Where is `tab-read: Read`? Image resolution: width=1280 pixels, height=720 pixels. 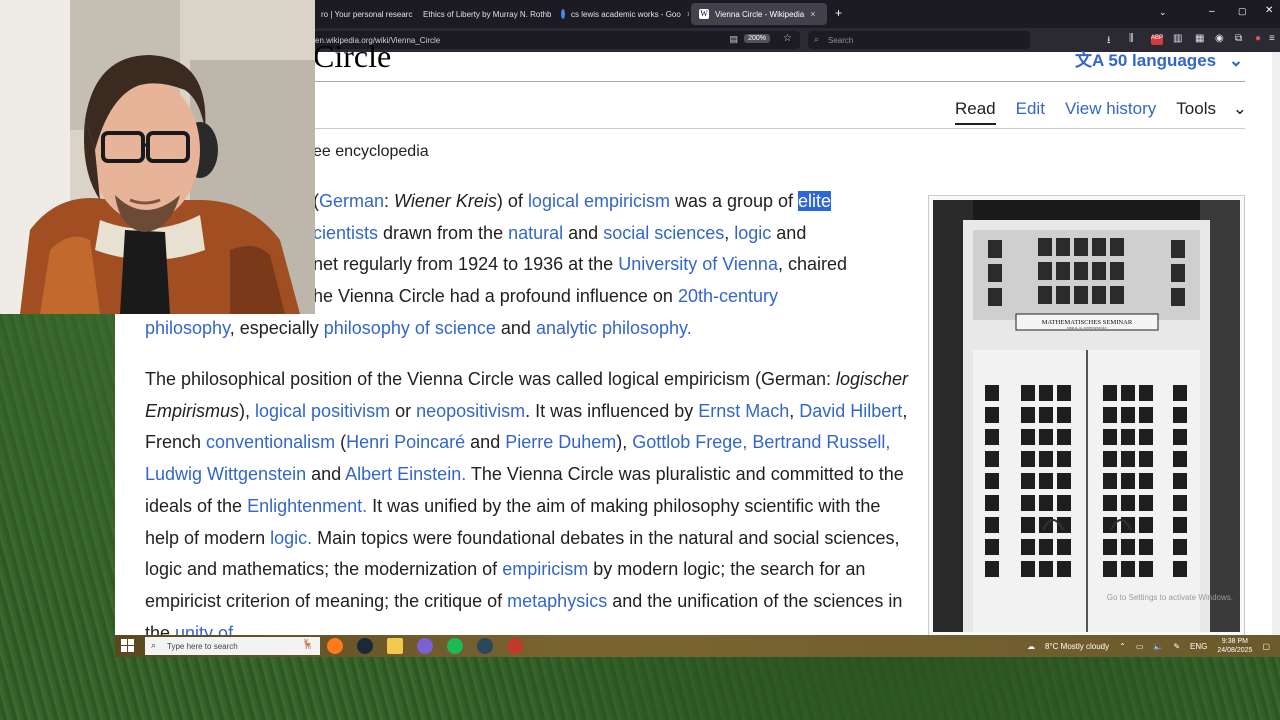
tab-read: Read is located at coordinates (975, 112).